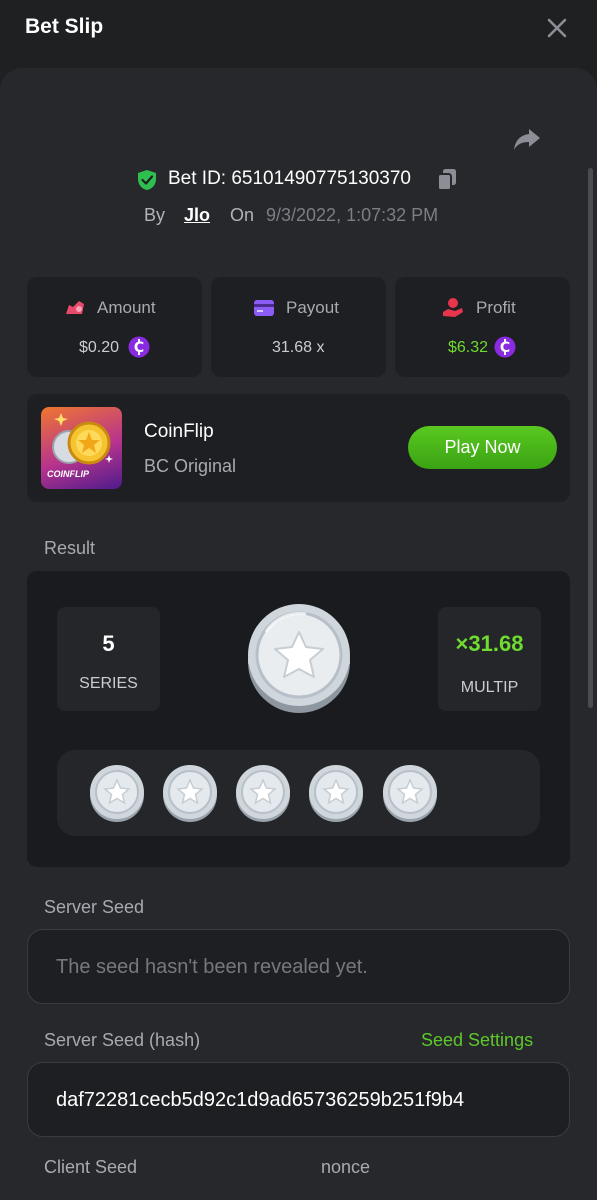 The width and height of the screenshot is (597, 1200). What do you see at coordinates (212, 967) in the screenshot?
I see `server-seed-value: The seed hasn't been revealed yet.` at bounding box center [212, 967].